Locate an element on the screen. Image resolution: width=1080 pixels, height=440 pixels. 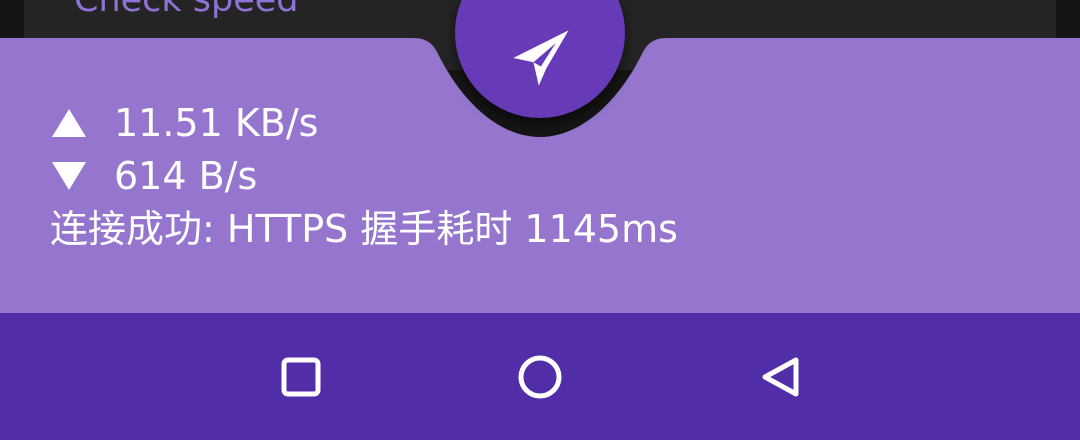
download-arrow-icon is located at coordinates (69, 175).